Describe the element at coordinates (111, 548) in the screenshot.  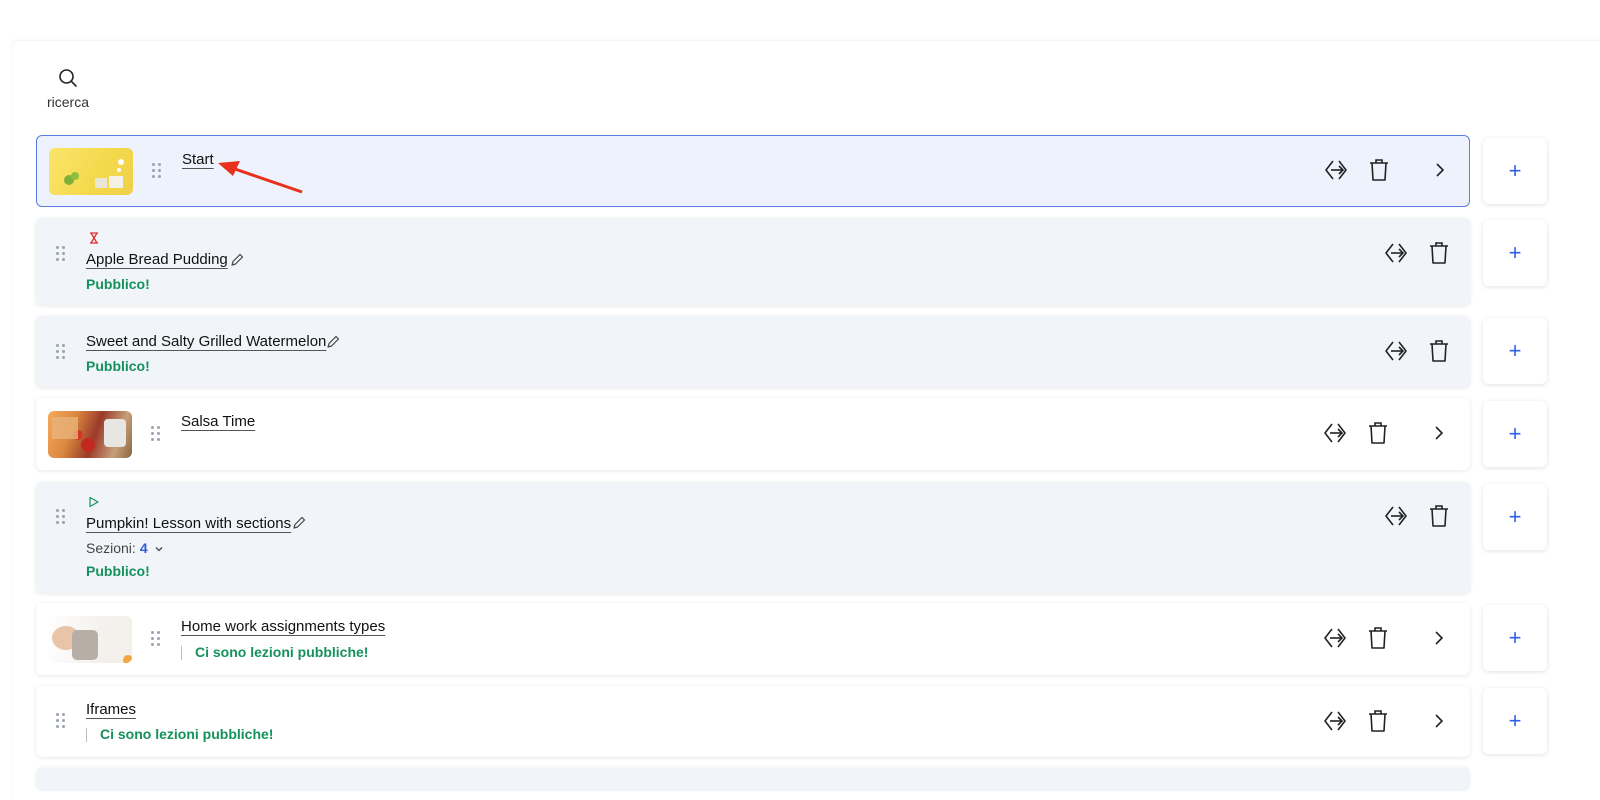
I see `sections-label: Sezioni:` at that location.